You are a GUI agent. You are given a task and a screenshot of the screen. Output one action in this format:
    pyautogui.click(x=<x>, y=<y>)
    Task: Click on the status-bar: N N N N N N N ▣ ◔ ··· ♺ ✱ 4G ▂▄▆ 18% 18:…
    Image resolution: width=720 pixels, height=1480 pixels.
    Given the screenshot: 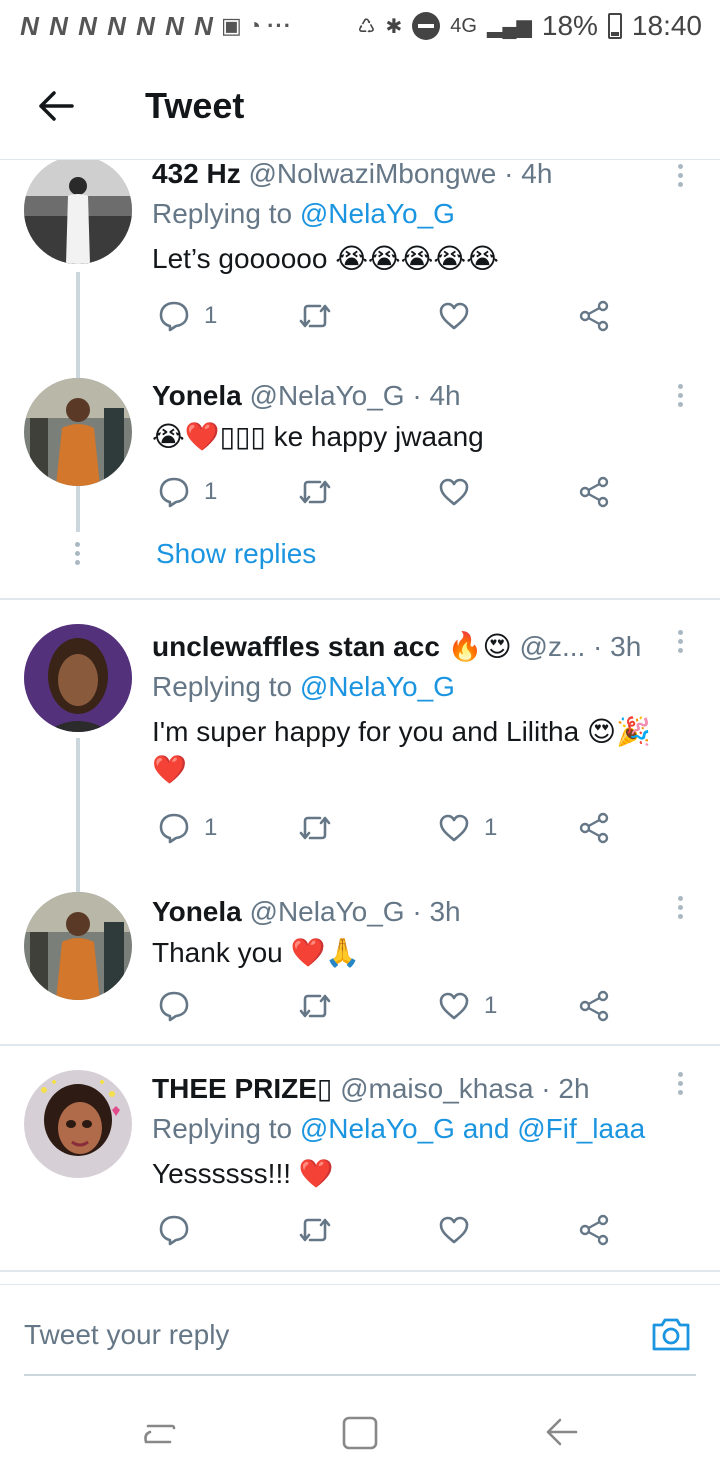 What is the action you would take?
    pyautogui.click(x=360, y=26)
    